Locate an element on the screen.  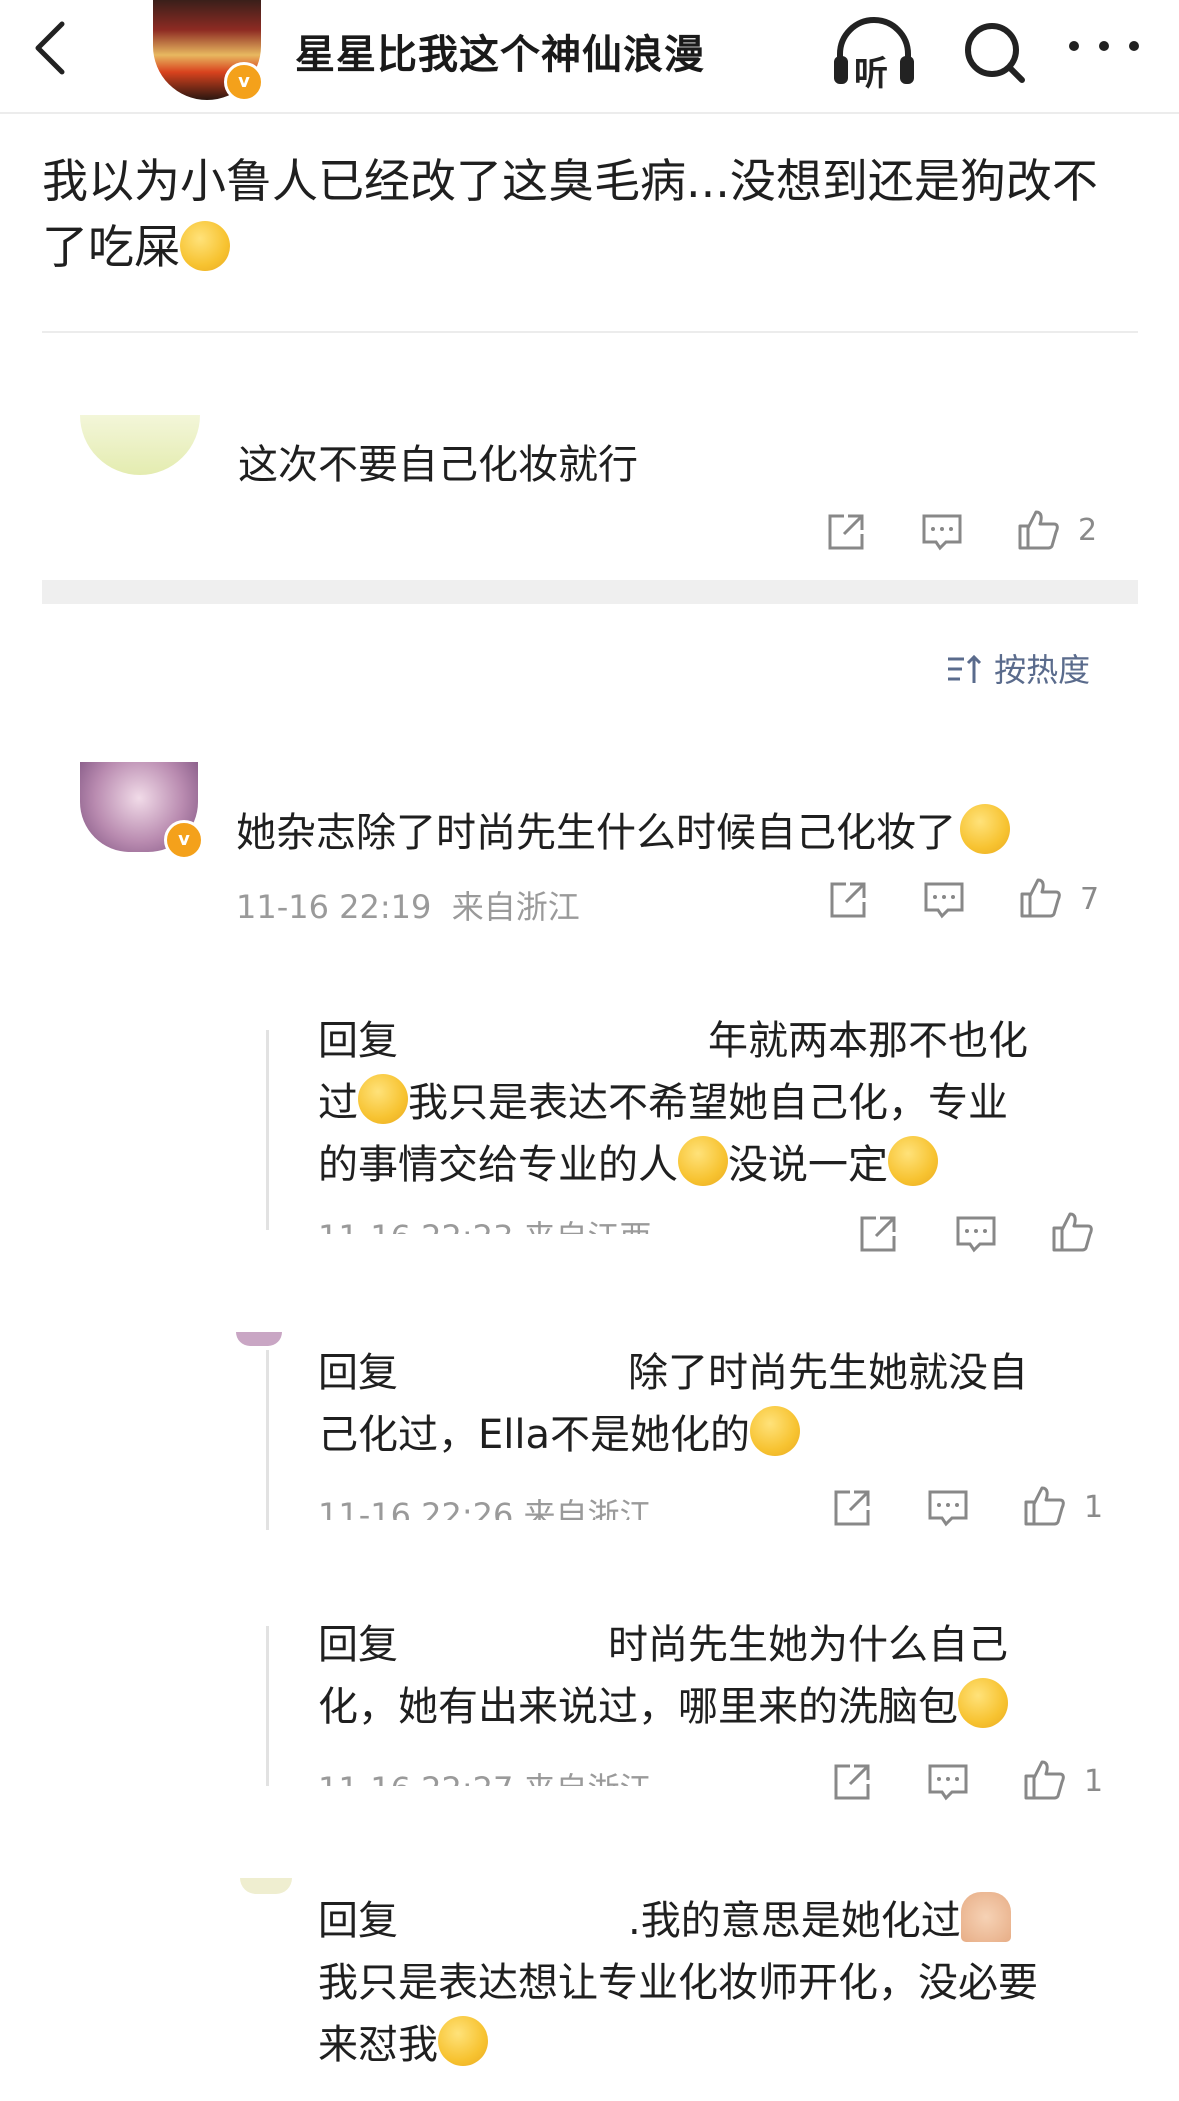
comment-meta: 11-16 22:19 来自浙江 is located at coordinates (408, 905).